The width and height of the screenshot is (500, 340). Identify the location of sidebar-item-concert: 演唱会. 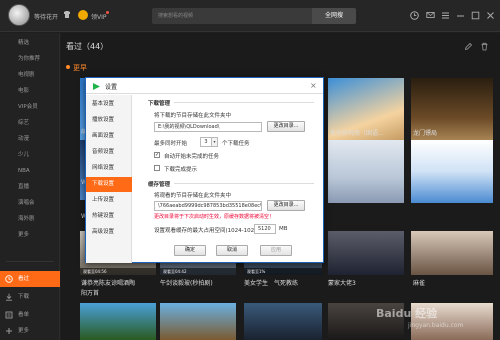
(30, 203).